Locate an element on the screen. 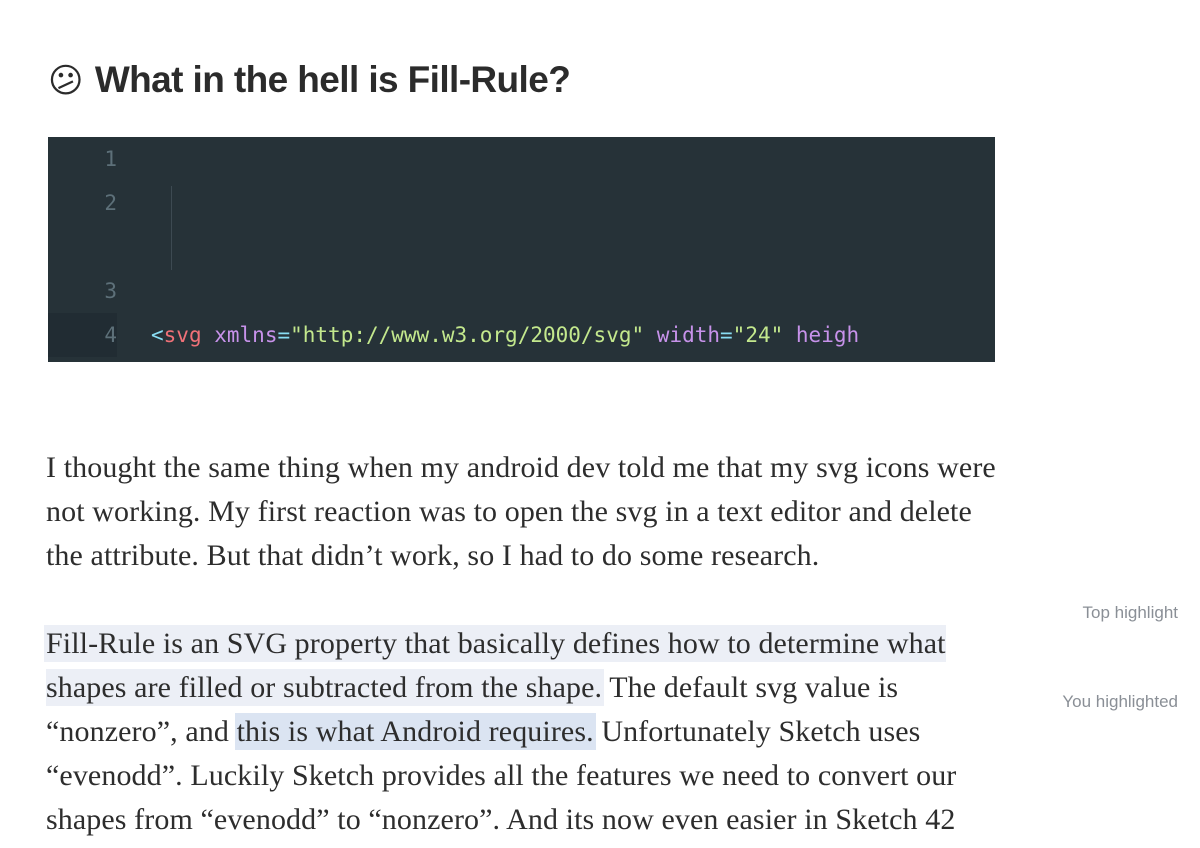 This screenshot has height=848, width=1200. top-highlight-label: Top highlight is located at coordinates (1130, 612).